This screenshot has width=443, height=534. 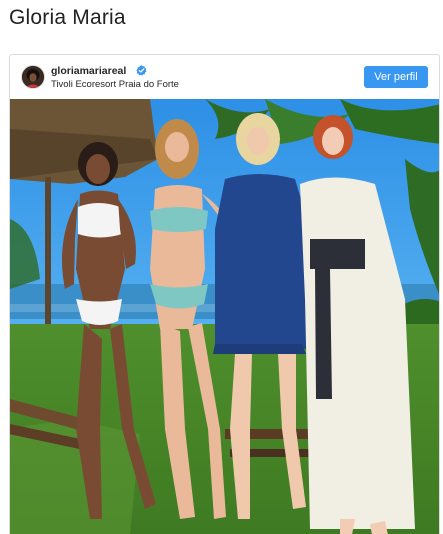 What do you see at coordinates (141, 70) in the screenshot?
I see `verified-badge-icon` at bounding box center [141, 70].